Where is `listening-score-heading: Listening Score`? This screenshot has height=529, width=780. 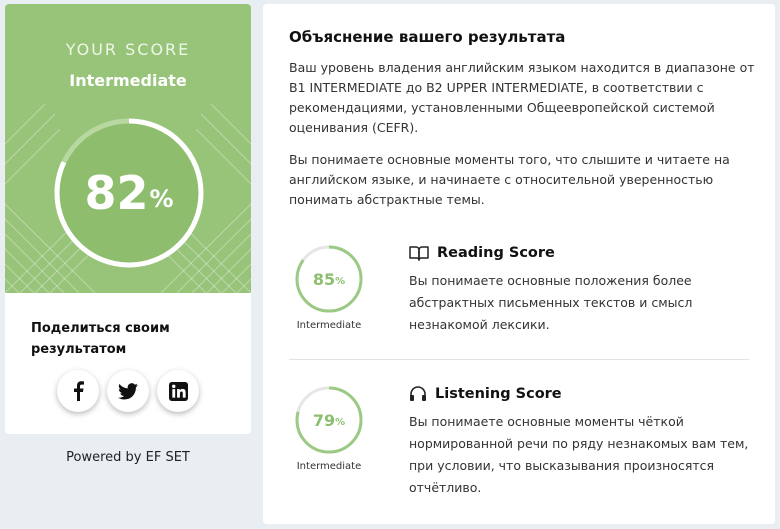 listening-score-heading: Listening Score is located at coordinates (485, 393).